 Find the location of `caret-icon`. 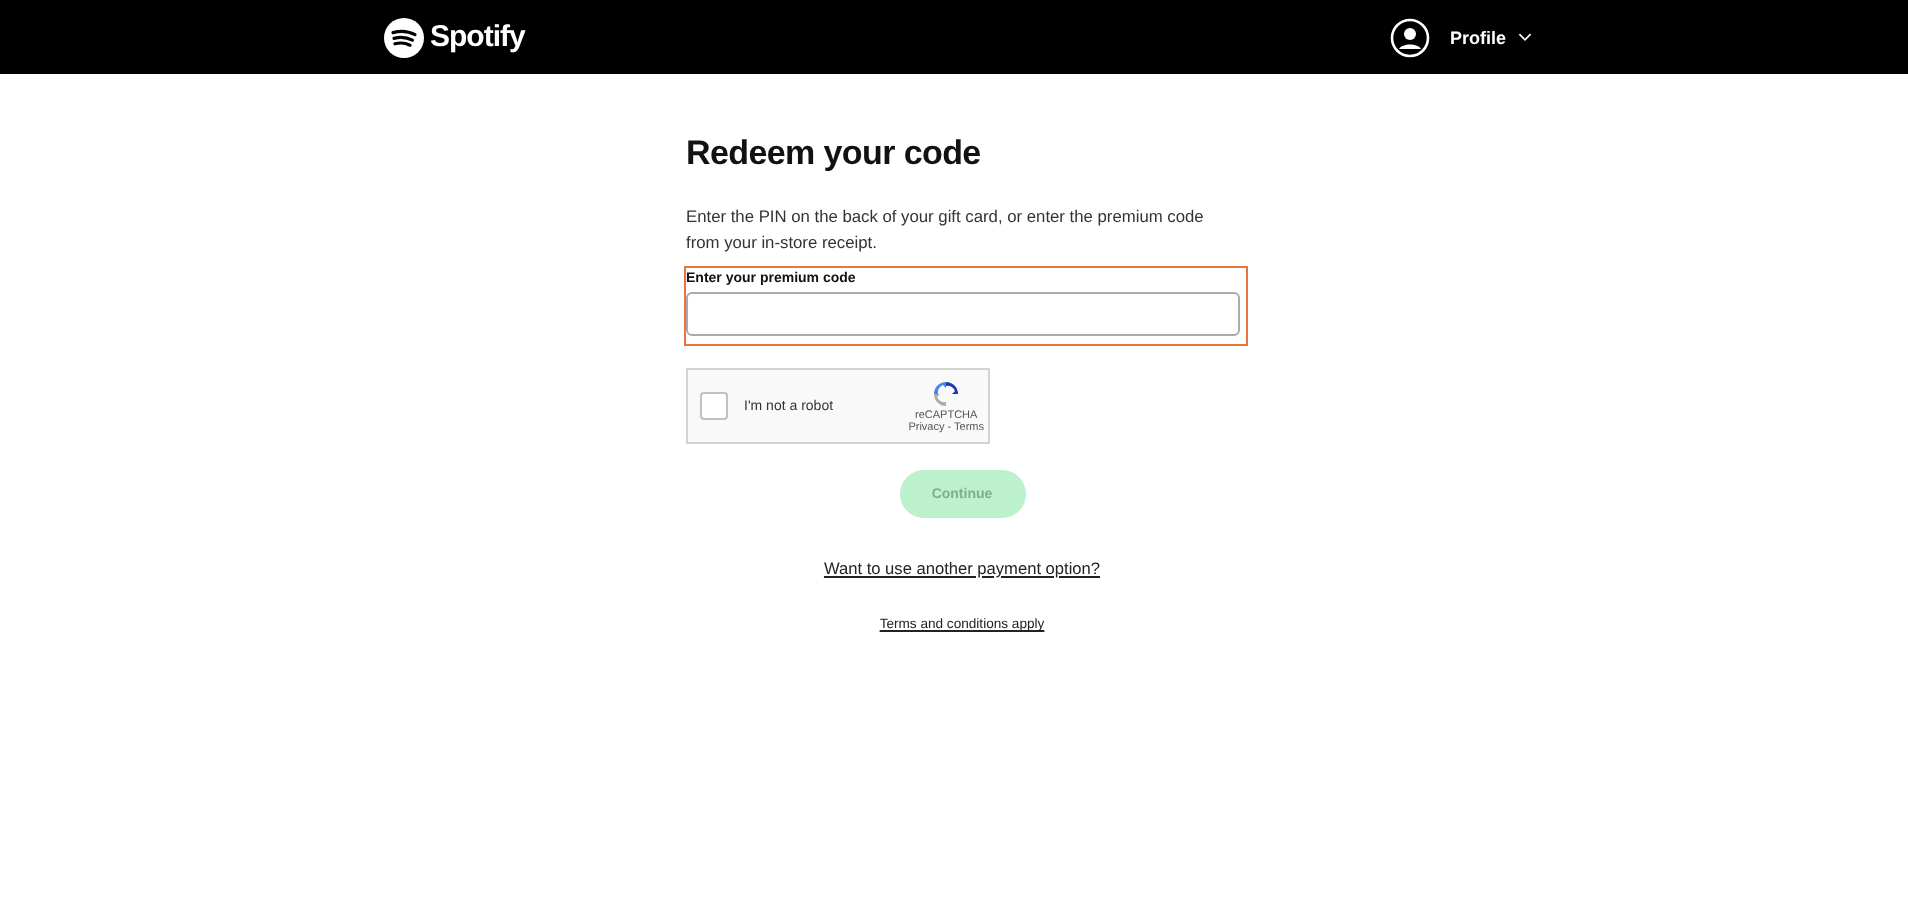

caret-icon is located at coordinates (1525, 37).